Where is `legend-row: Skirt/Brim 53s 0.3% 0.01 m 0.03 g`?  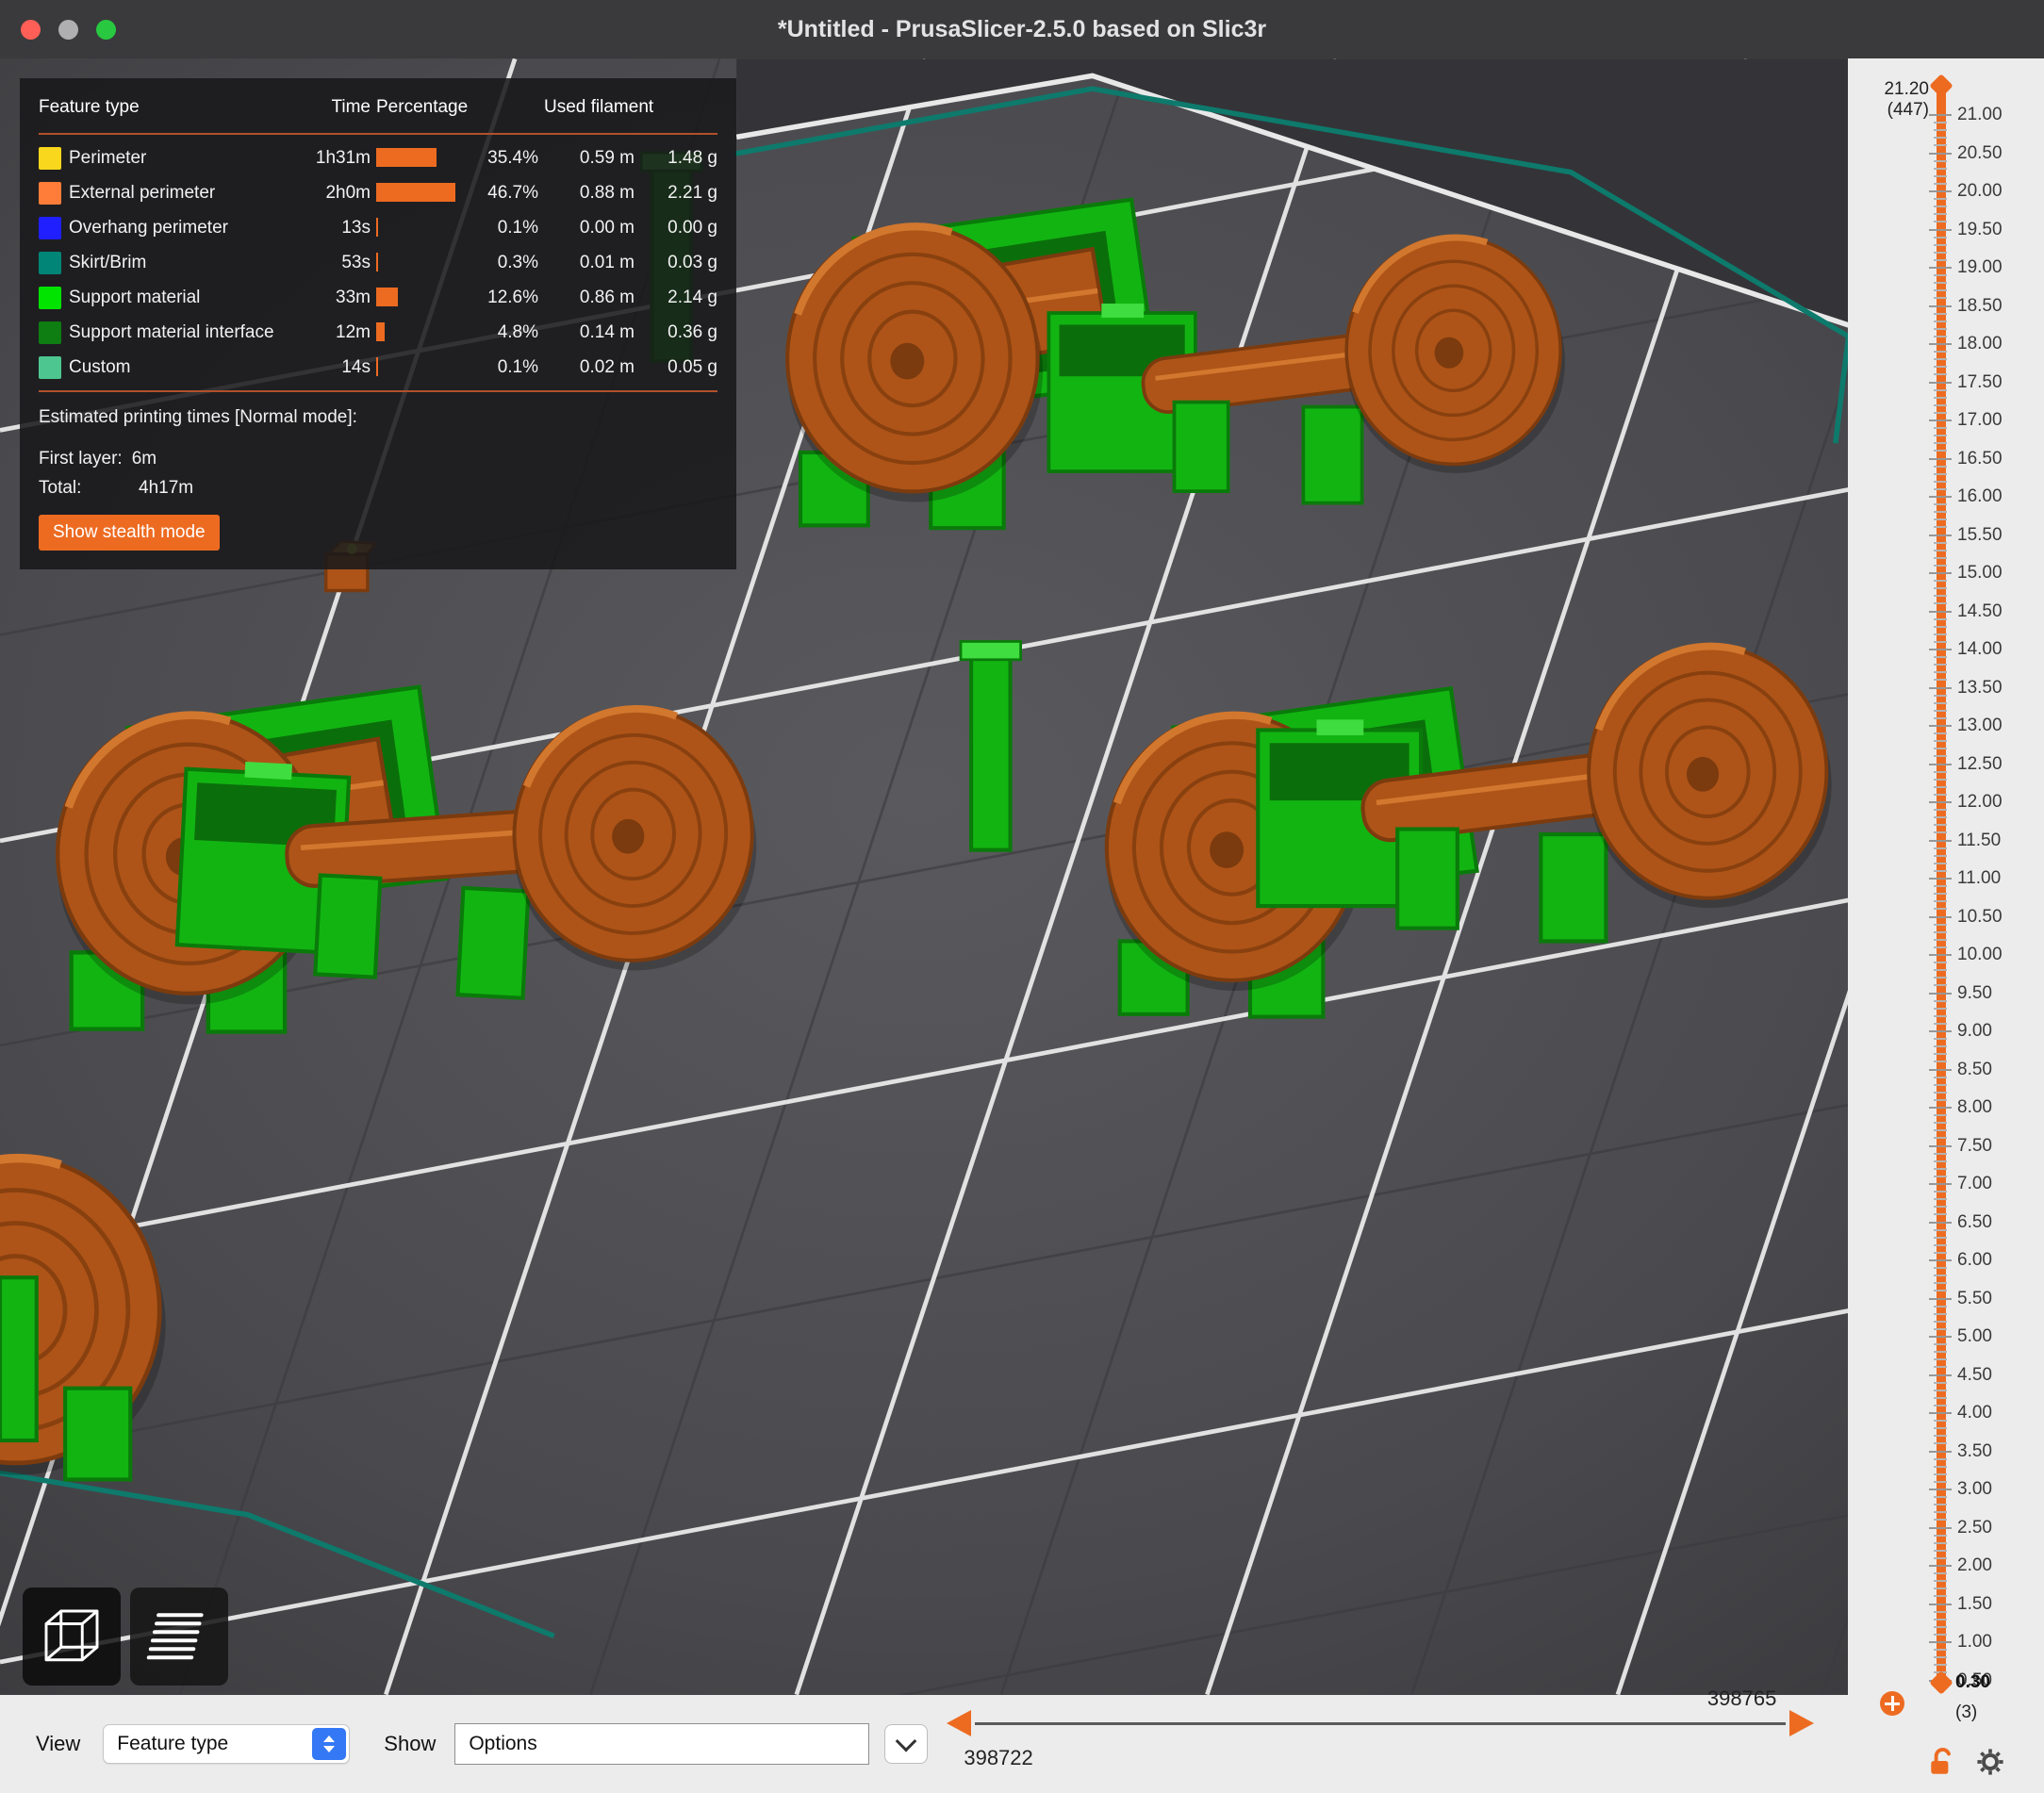 legend-row: Skirt/Brim 53s 0.3% 0.01 m 0.03 g is located at coordinates (378, 262).